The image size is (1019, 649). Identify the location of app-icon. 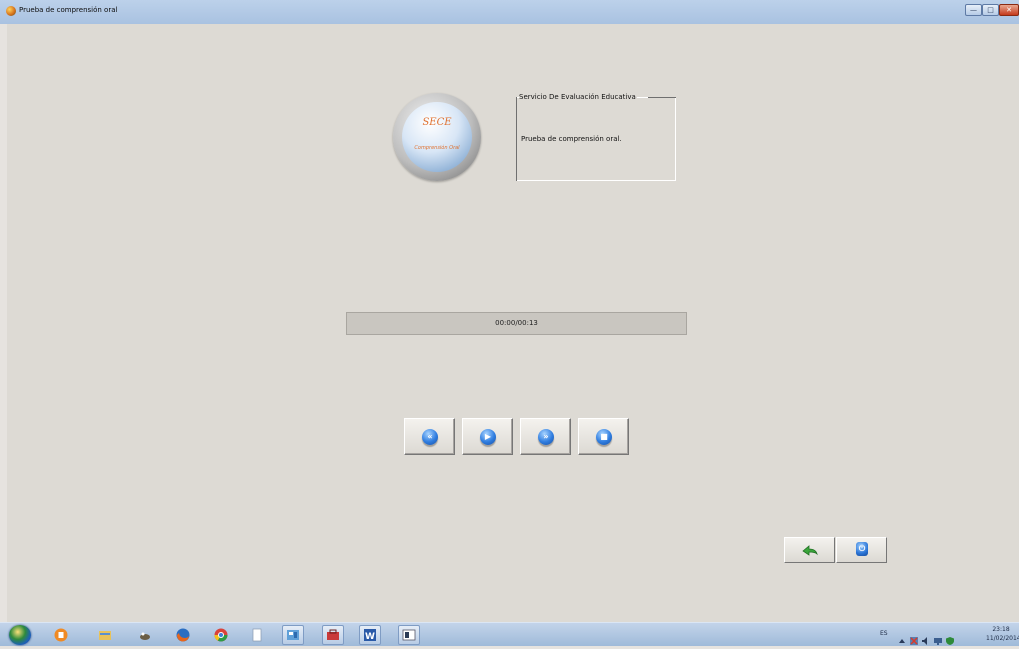
(11, 11).